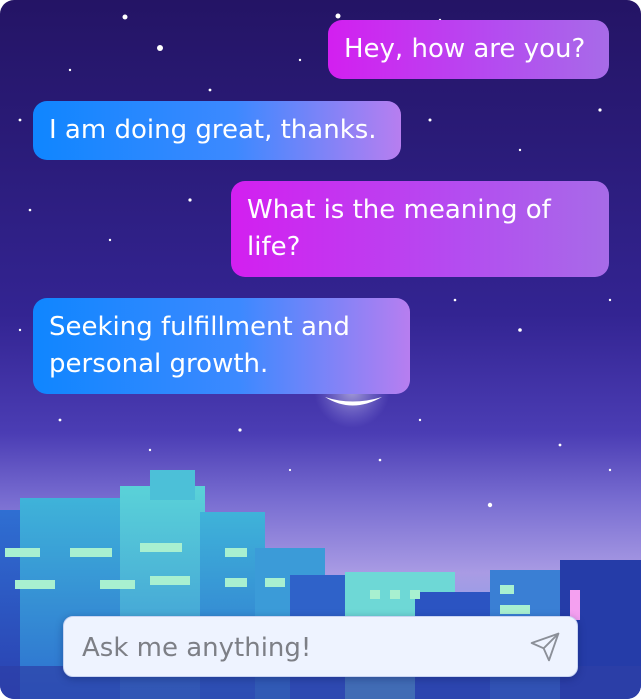 The height and width of the screenshot is (699, 641). I want to click on send-icon, so click(545, 647).